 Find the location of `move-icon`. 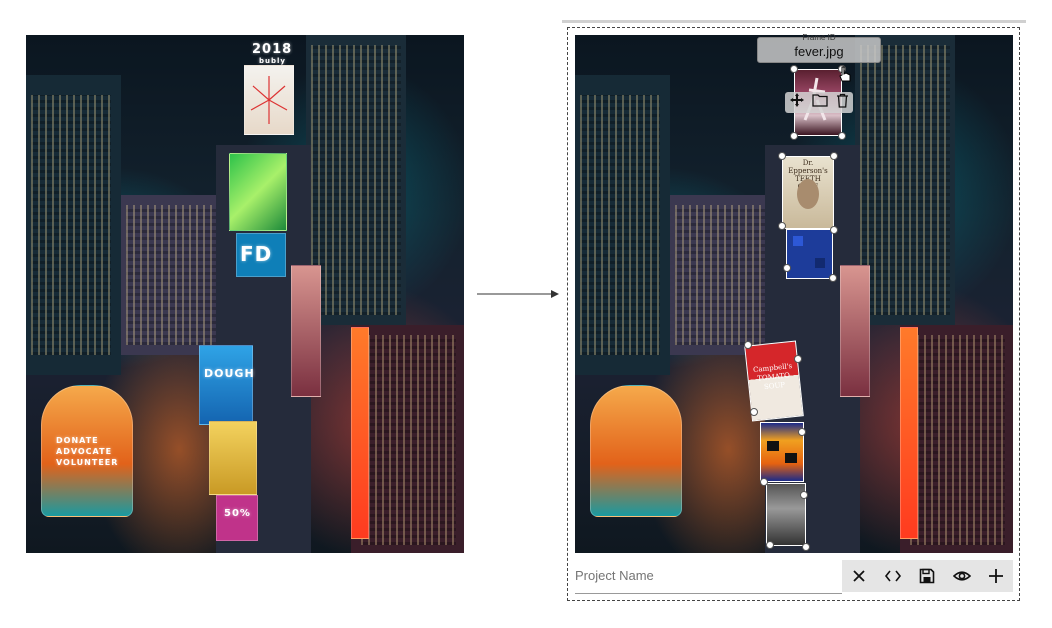

move-icon is located at coordinates (797, 102).